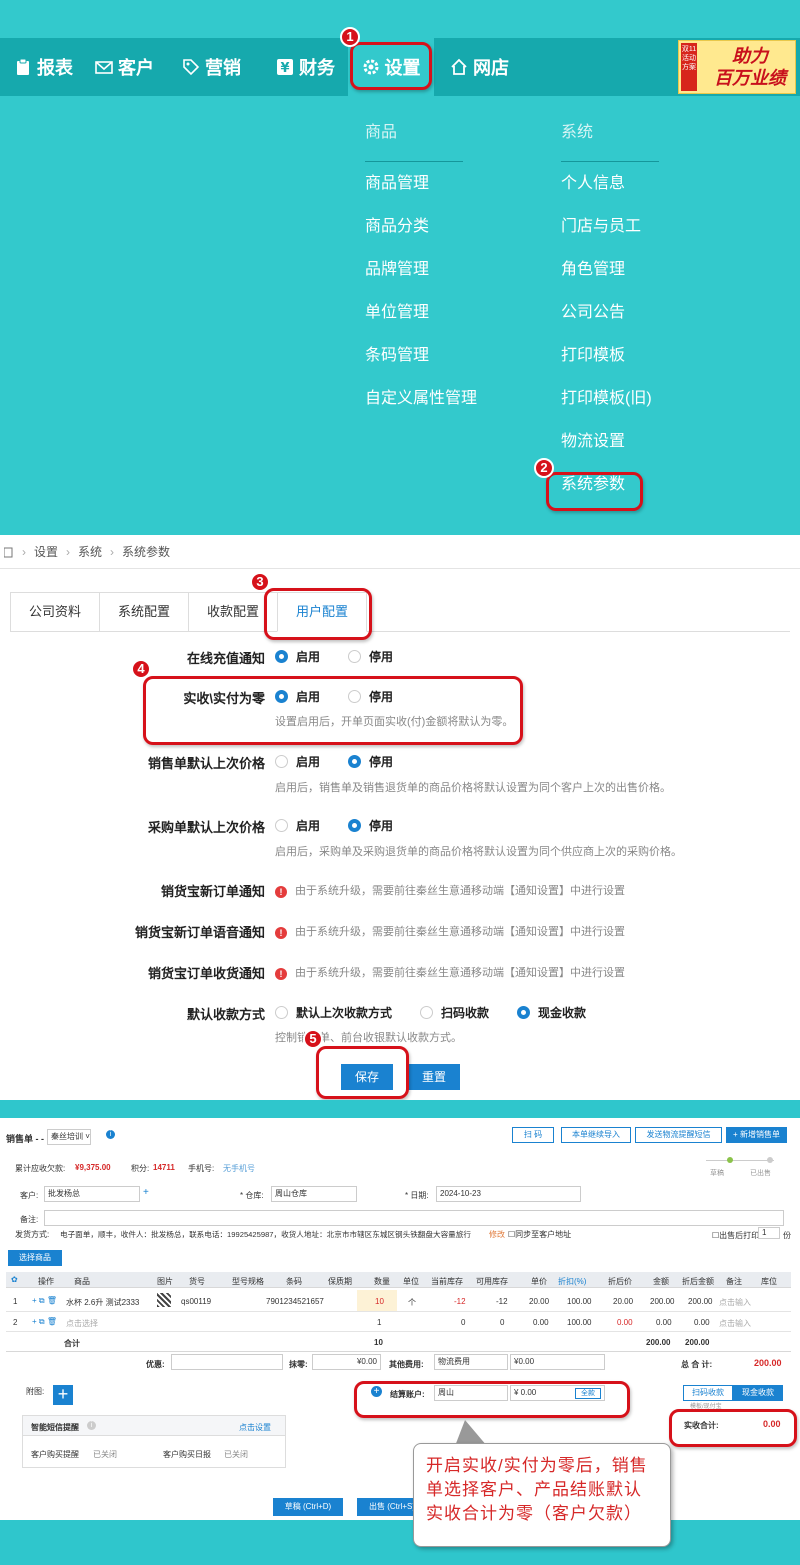 This screenshot has height=1565, width=800. What do you see at coordinates (146, 1192) in the screenshot?
I see `add-customer-icon: +` at bounding box center [146, 1192].